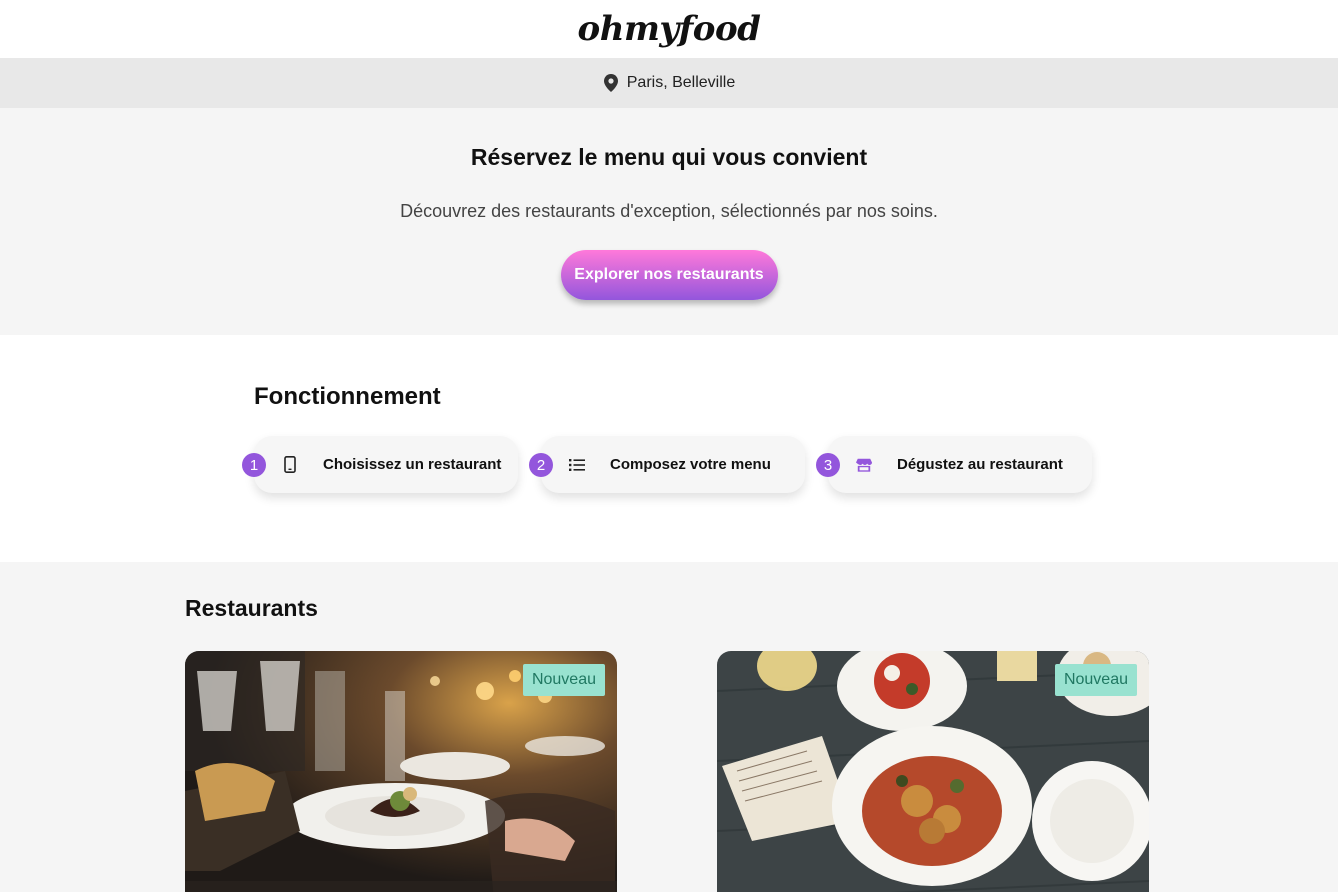 The image size is (1338, 892). I want to click on explore-restaurants-button: Explorer nos restaurants, so click(669, 275).